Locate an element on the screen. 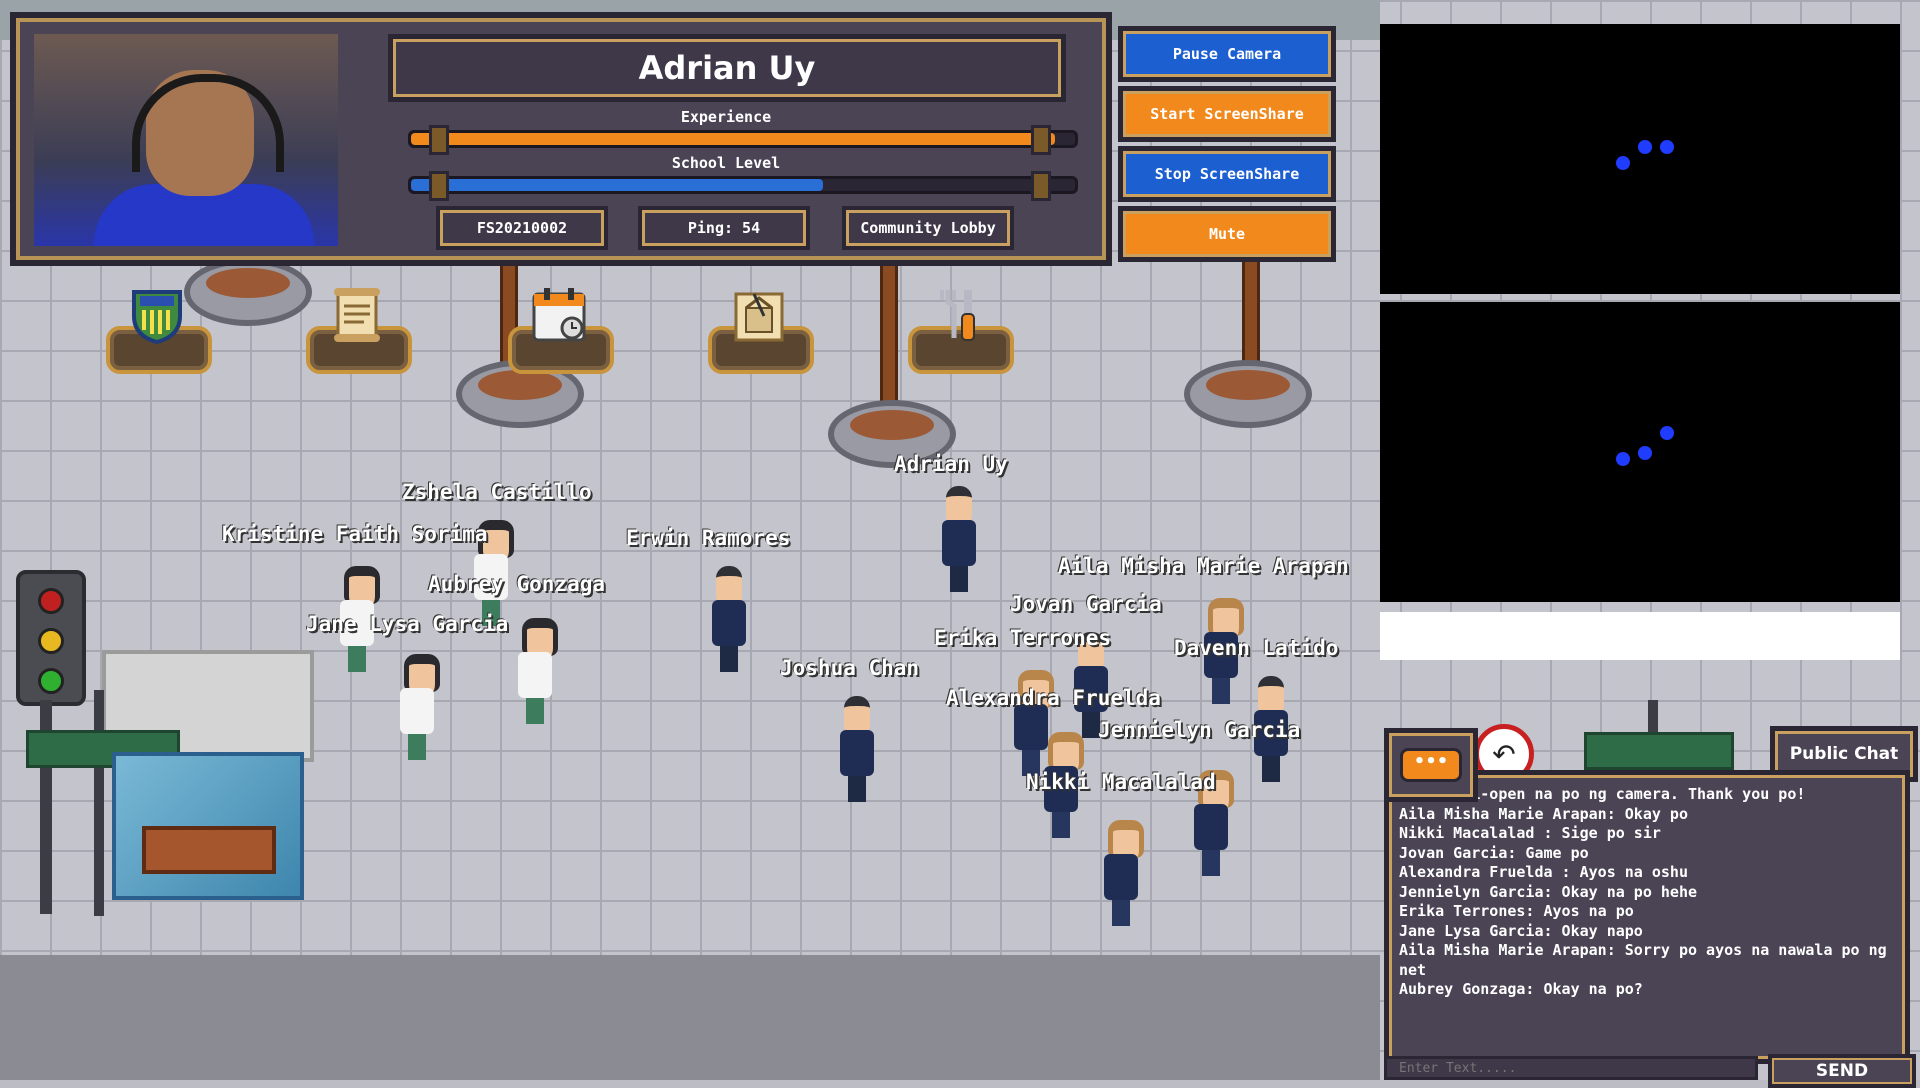 The width and height of the screenshot is (1920, 1088). chat-message: Aubrey Gonzaga: Okay na po? is located at coordinates (1521, 989).